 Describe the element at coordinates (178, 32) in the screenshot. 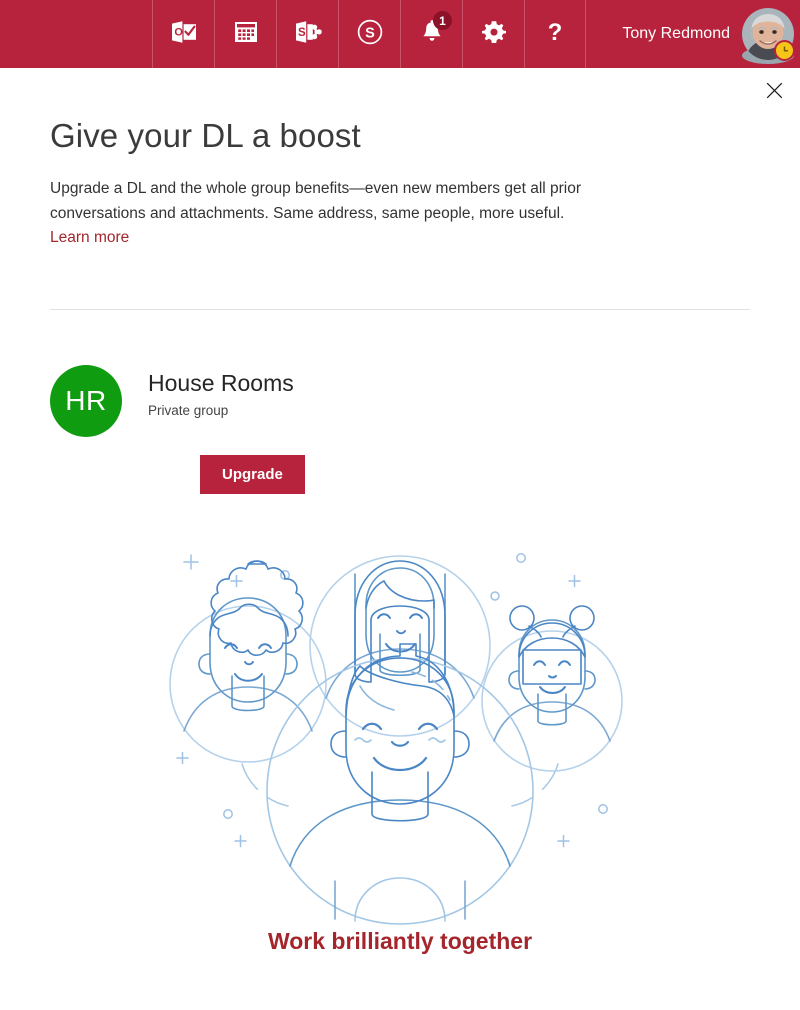

I see `svg-text: O` at that location.